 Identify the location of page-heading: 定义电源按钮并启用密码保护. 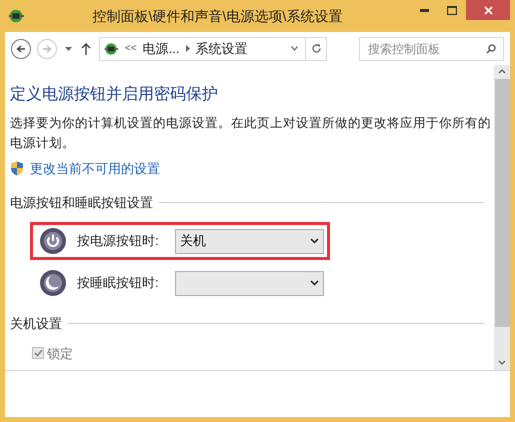
(114, 94).